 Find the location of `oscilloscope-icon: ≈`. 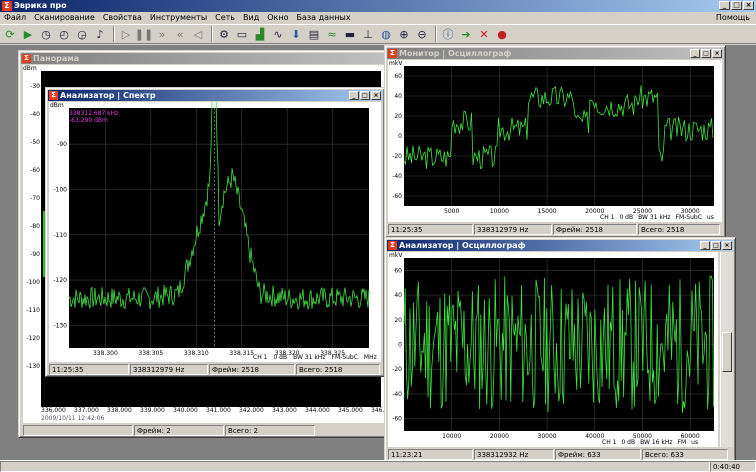

oscilloscope-icon: ≈ is located at coordinates (332, 34).